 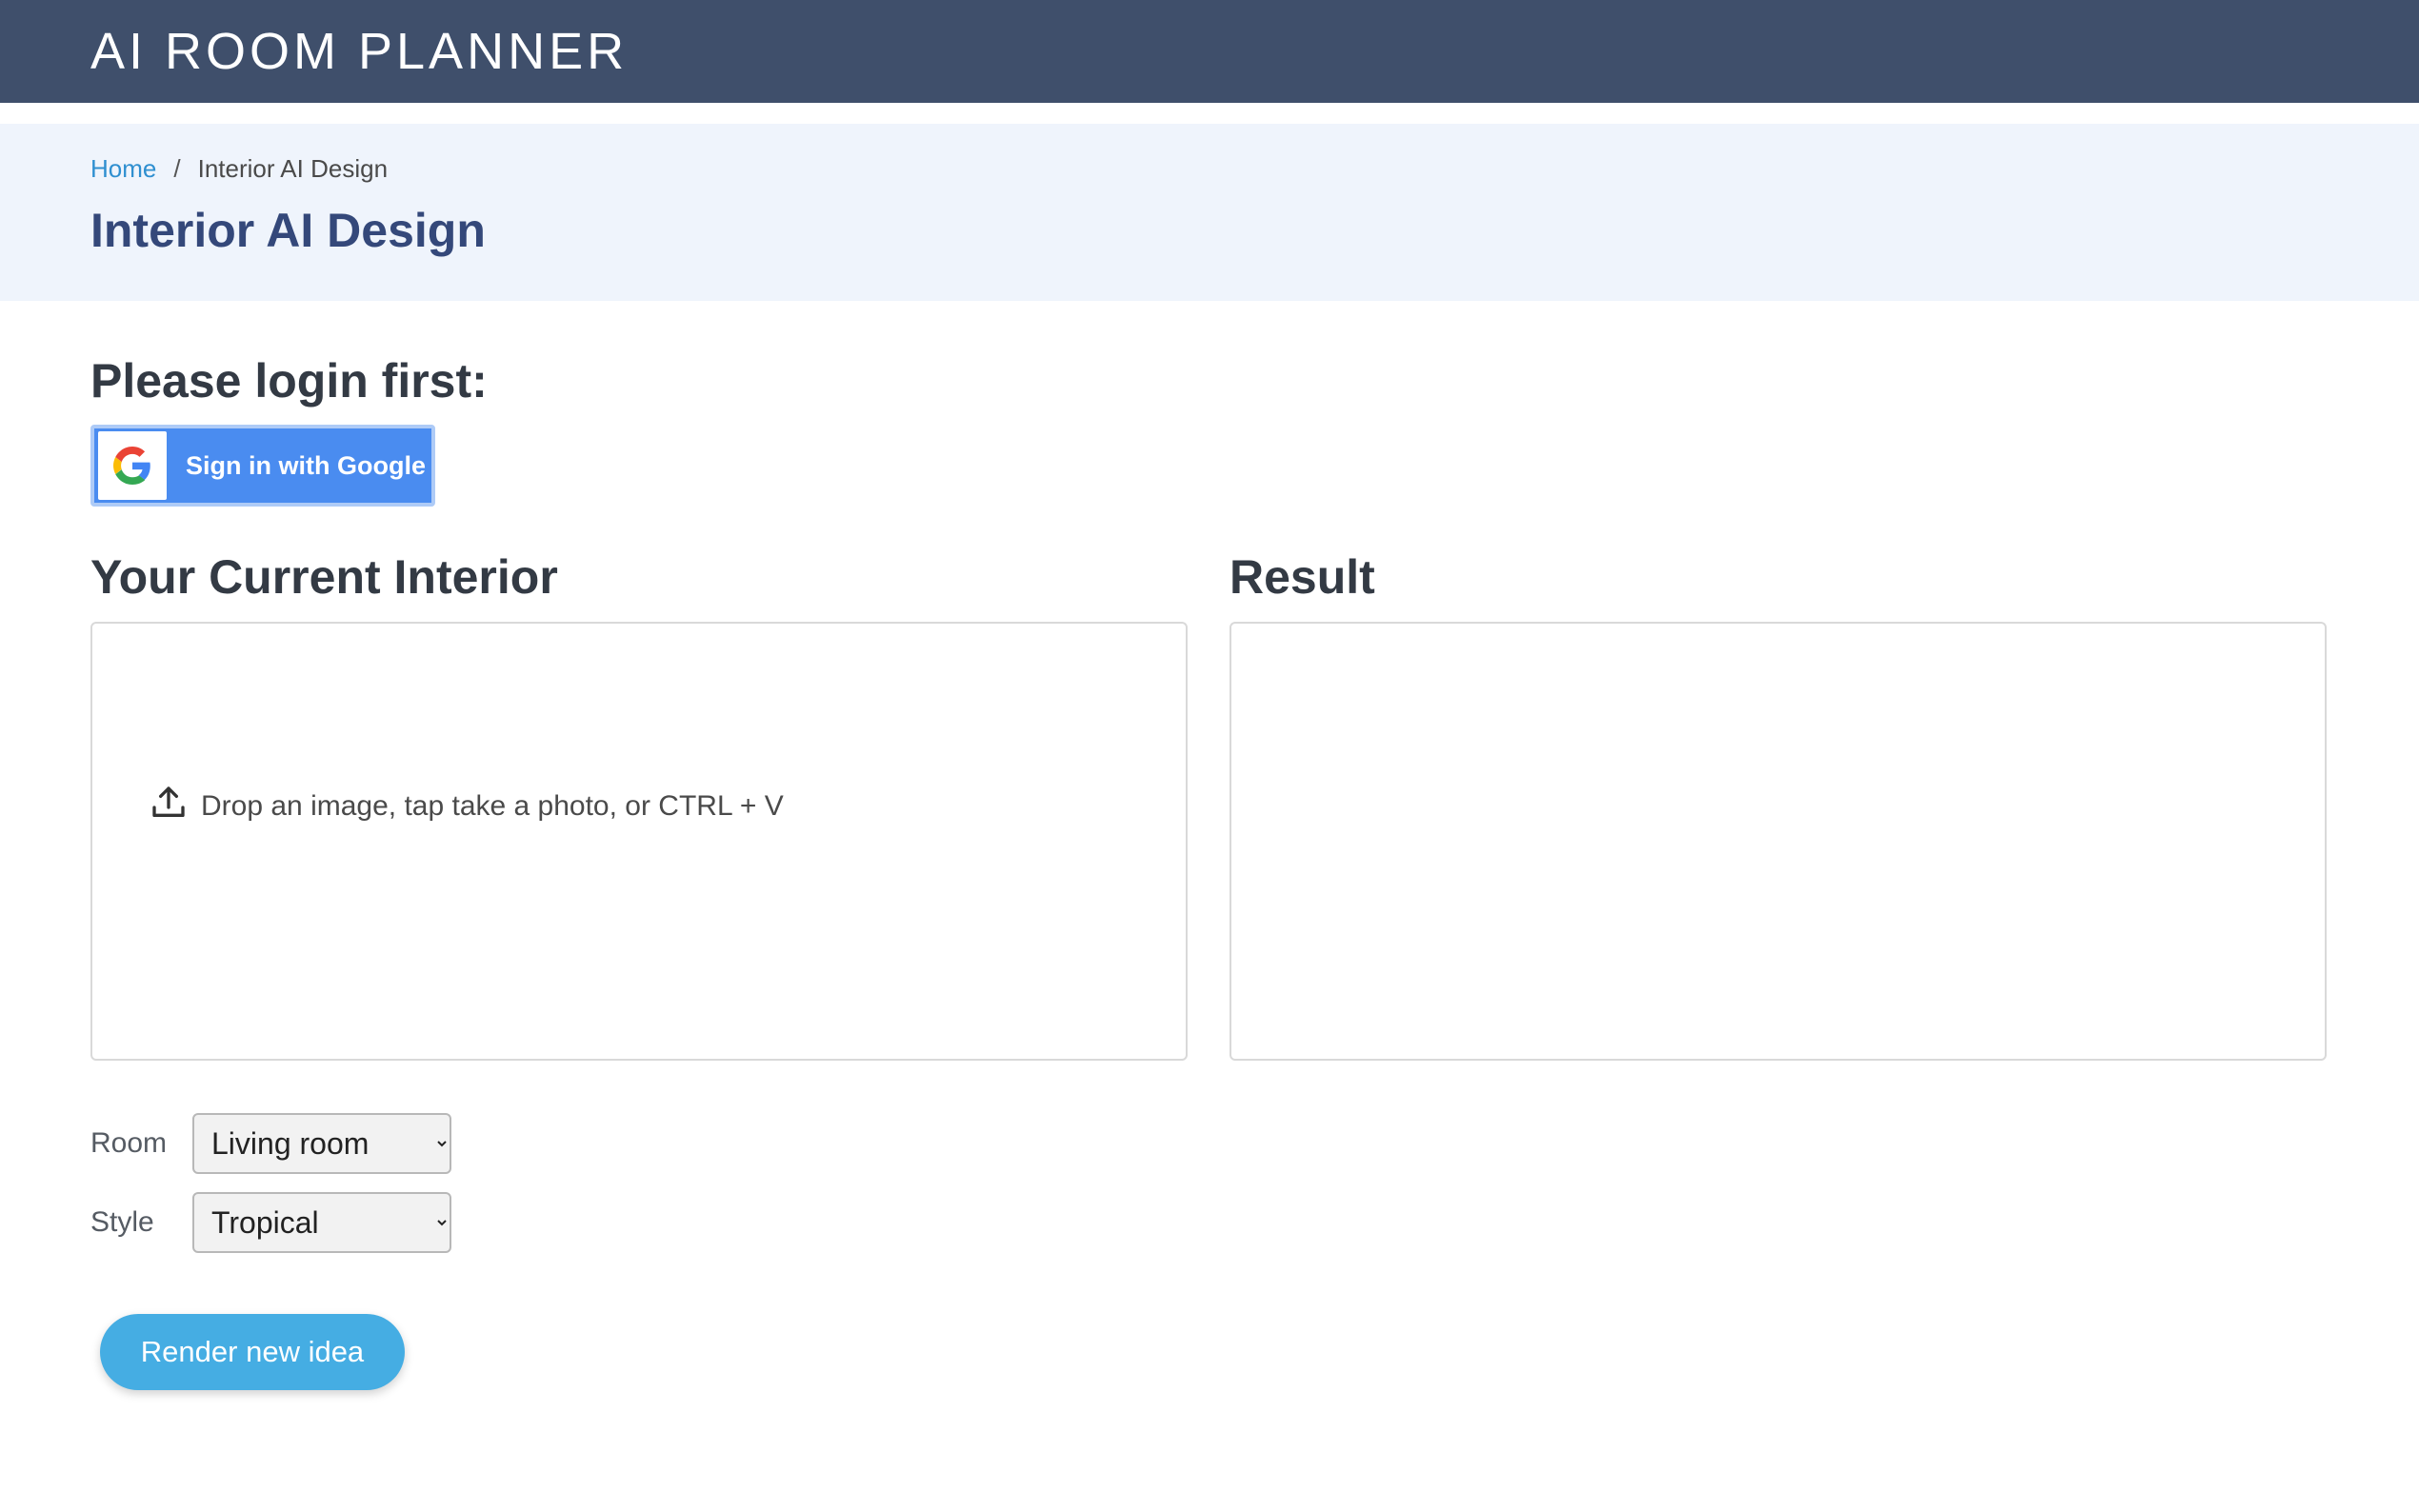 I want to click on top-navbar: AI ROOM PLANNER, so click(x=1209, y=51).